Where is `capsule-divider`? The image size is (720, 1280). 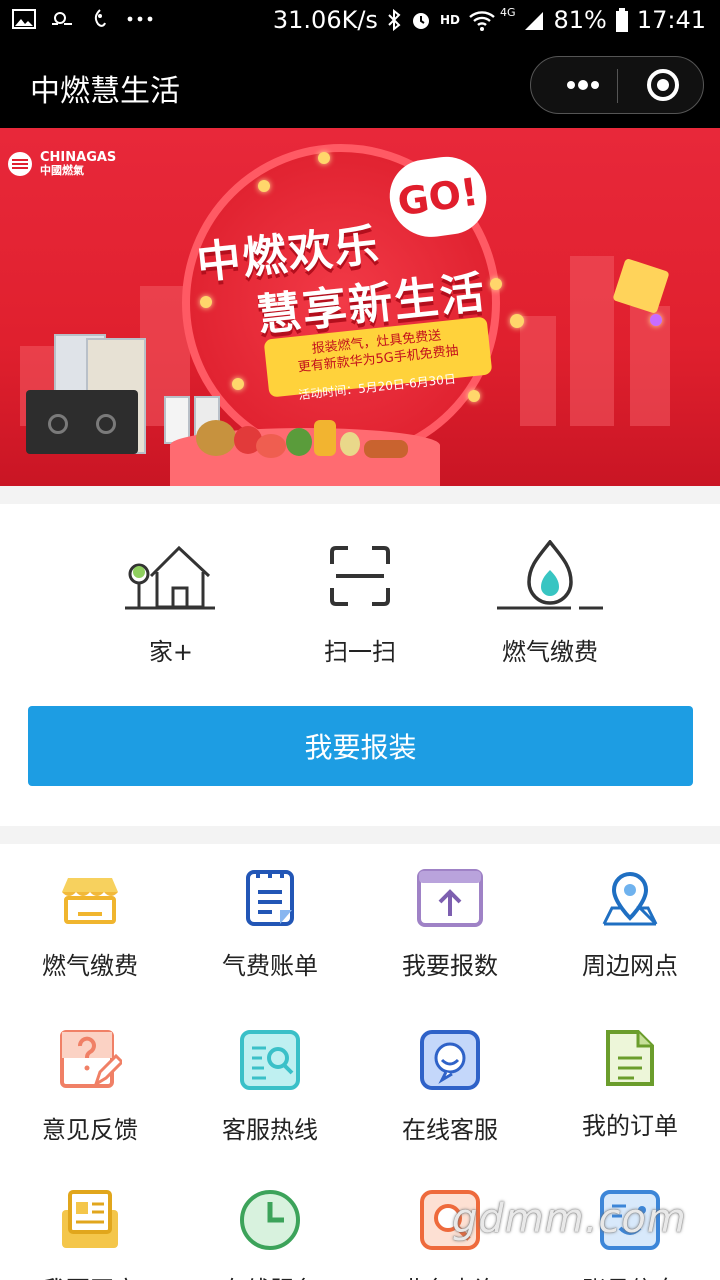 capsule-divider is located at coordinates (617, 86).